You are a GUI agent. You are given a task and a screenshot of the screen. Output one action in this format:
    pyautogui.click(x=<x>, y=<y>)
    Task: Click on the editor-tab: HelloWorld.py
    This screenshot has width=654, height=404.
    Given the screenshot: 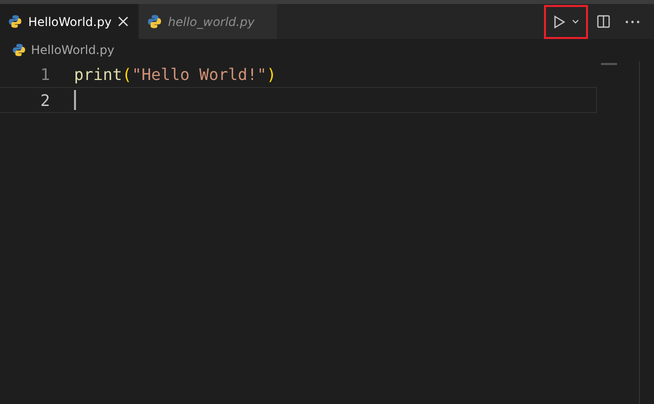 What is the action you would take?
    pyautogui.click(x=69, y=21)
    